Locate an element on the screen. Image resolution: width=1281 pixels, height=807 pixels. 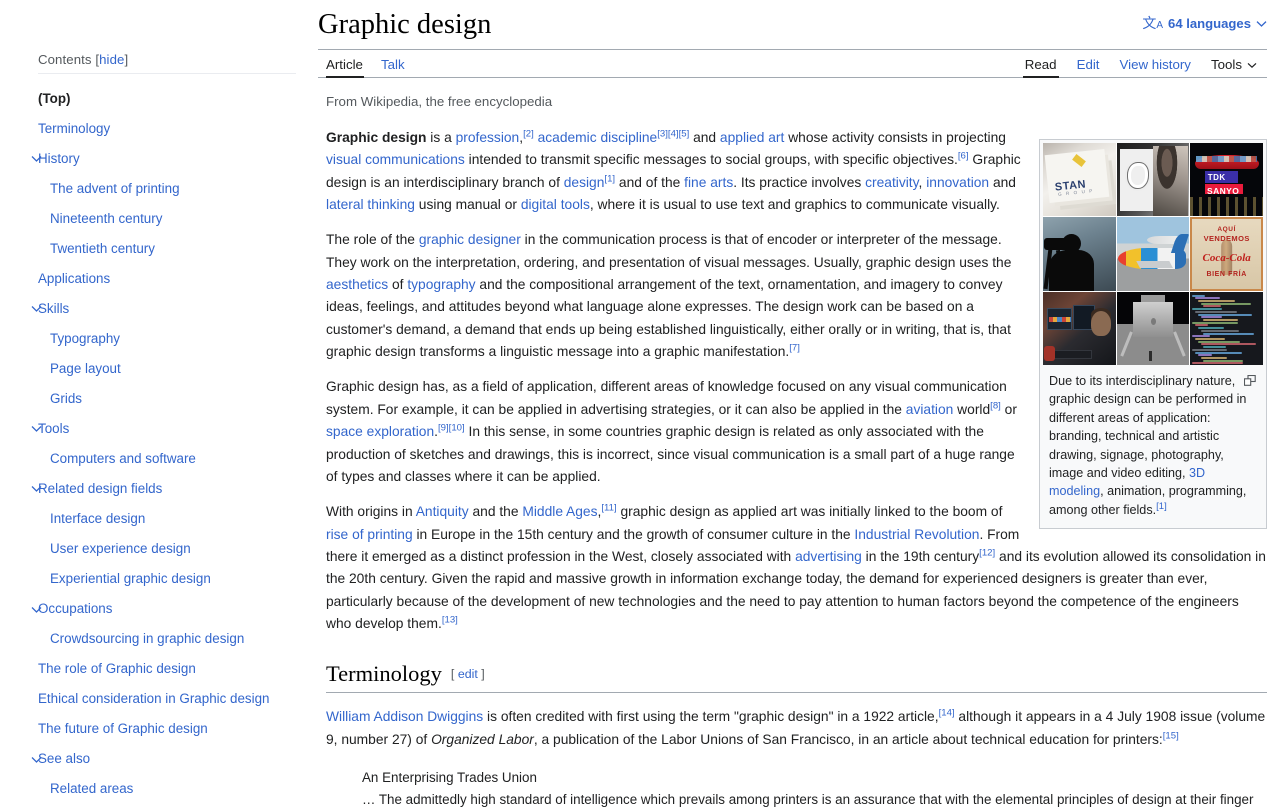
article-title-row: Graphic design 文A 64 languages is located at coordinates (792, 25).